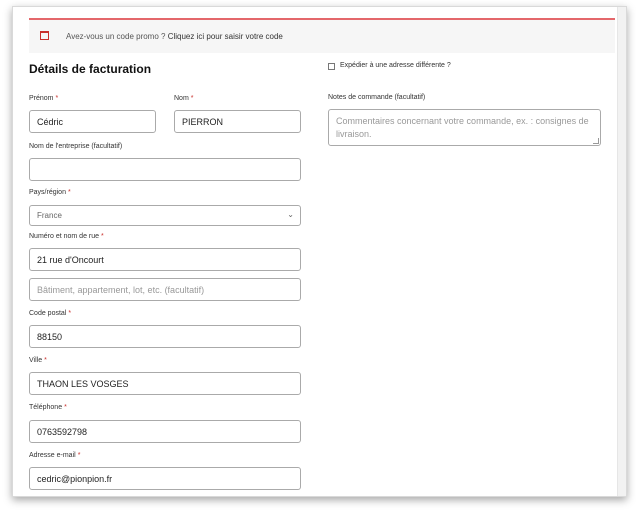 Image resolution: width=636 pixels, height=513 pixels. What do you see at coordinates (165, 259) in the screenshot?
I see `street-field: 21 rue d'Oncourt` at bounding box center [165, 259].